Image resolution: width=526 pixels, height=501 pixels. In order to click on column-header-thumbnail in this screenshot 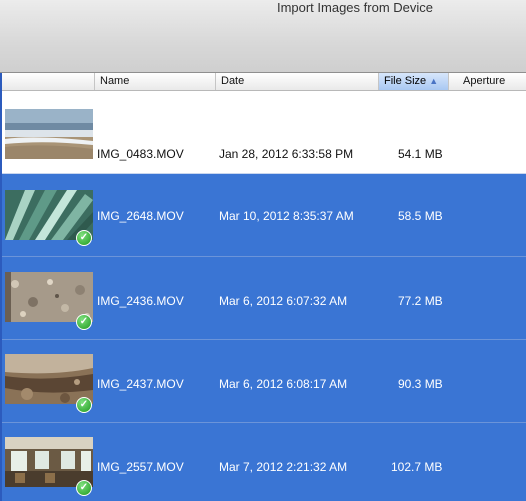, I will do `click(48, 81)`.